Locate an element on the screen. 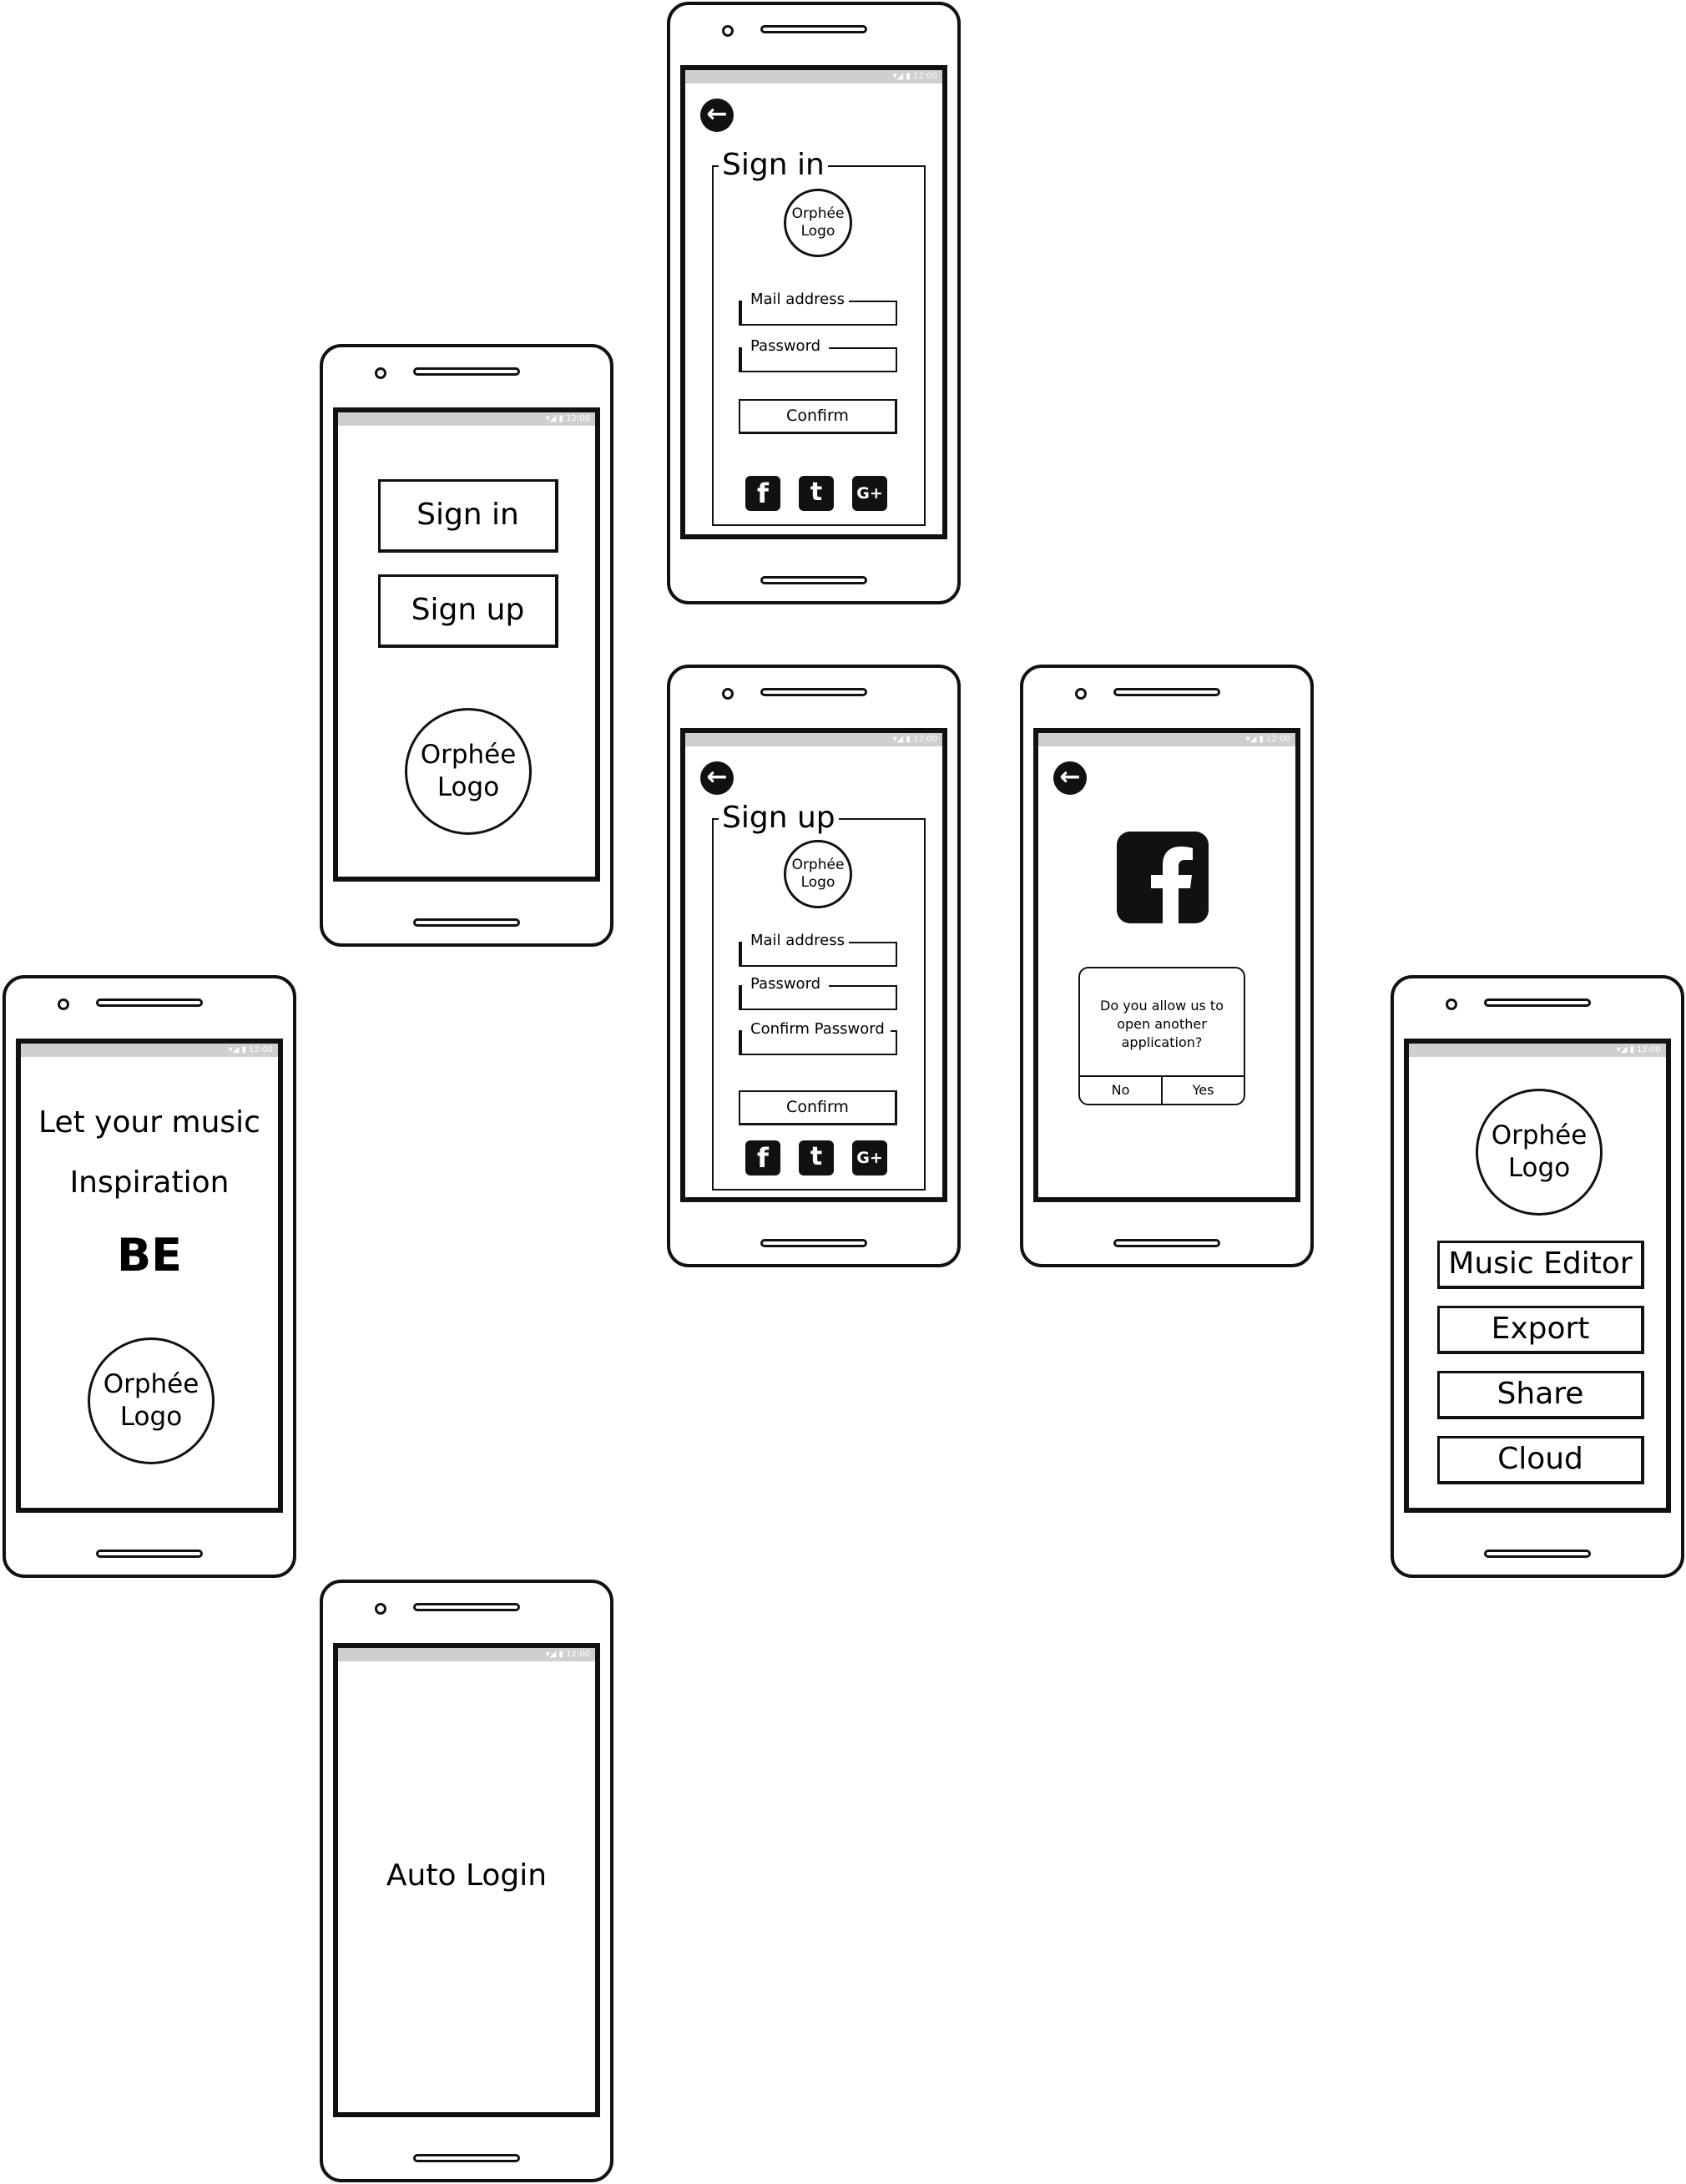 This screenshot has height=2184, width=1686. sign-in-title: Sign in is located at coordinates (773, 165).